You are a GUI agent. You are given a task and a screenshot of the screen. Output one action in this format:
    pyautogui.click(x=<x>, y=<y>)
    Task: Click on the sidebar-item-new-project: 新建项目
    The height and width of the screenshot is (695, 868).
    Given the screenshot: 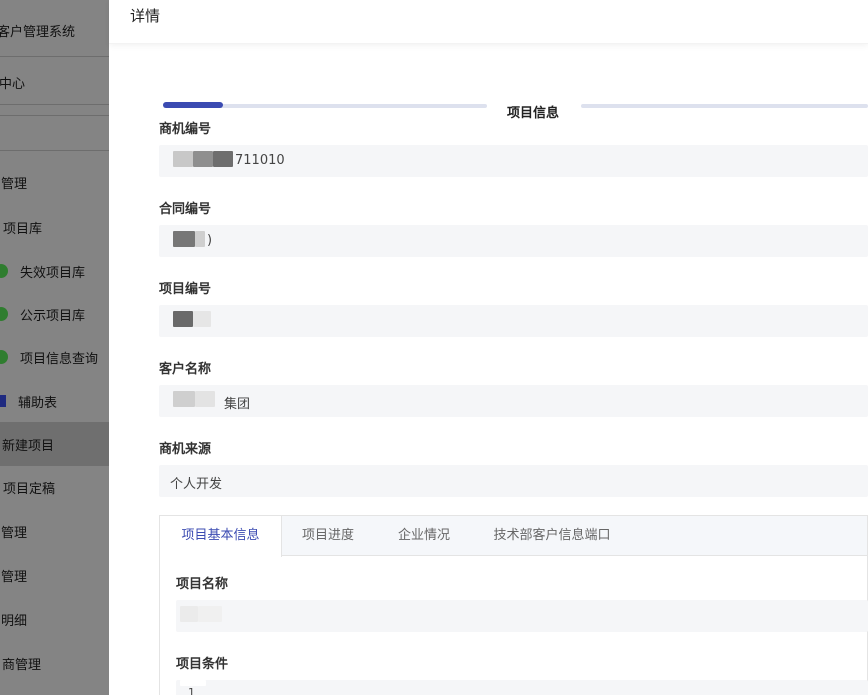 What is the action you would take?
    pyautogui.click(x=54, y=444)
    